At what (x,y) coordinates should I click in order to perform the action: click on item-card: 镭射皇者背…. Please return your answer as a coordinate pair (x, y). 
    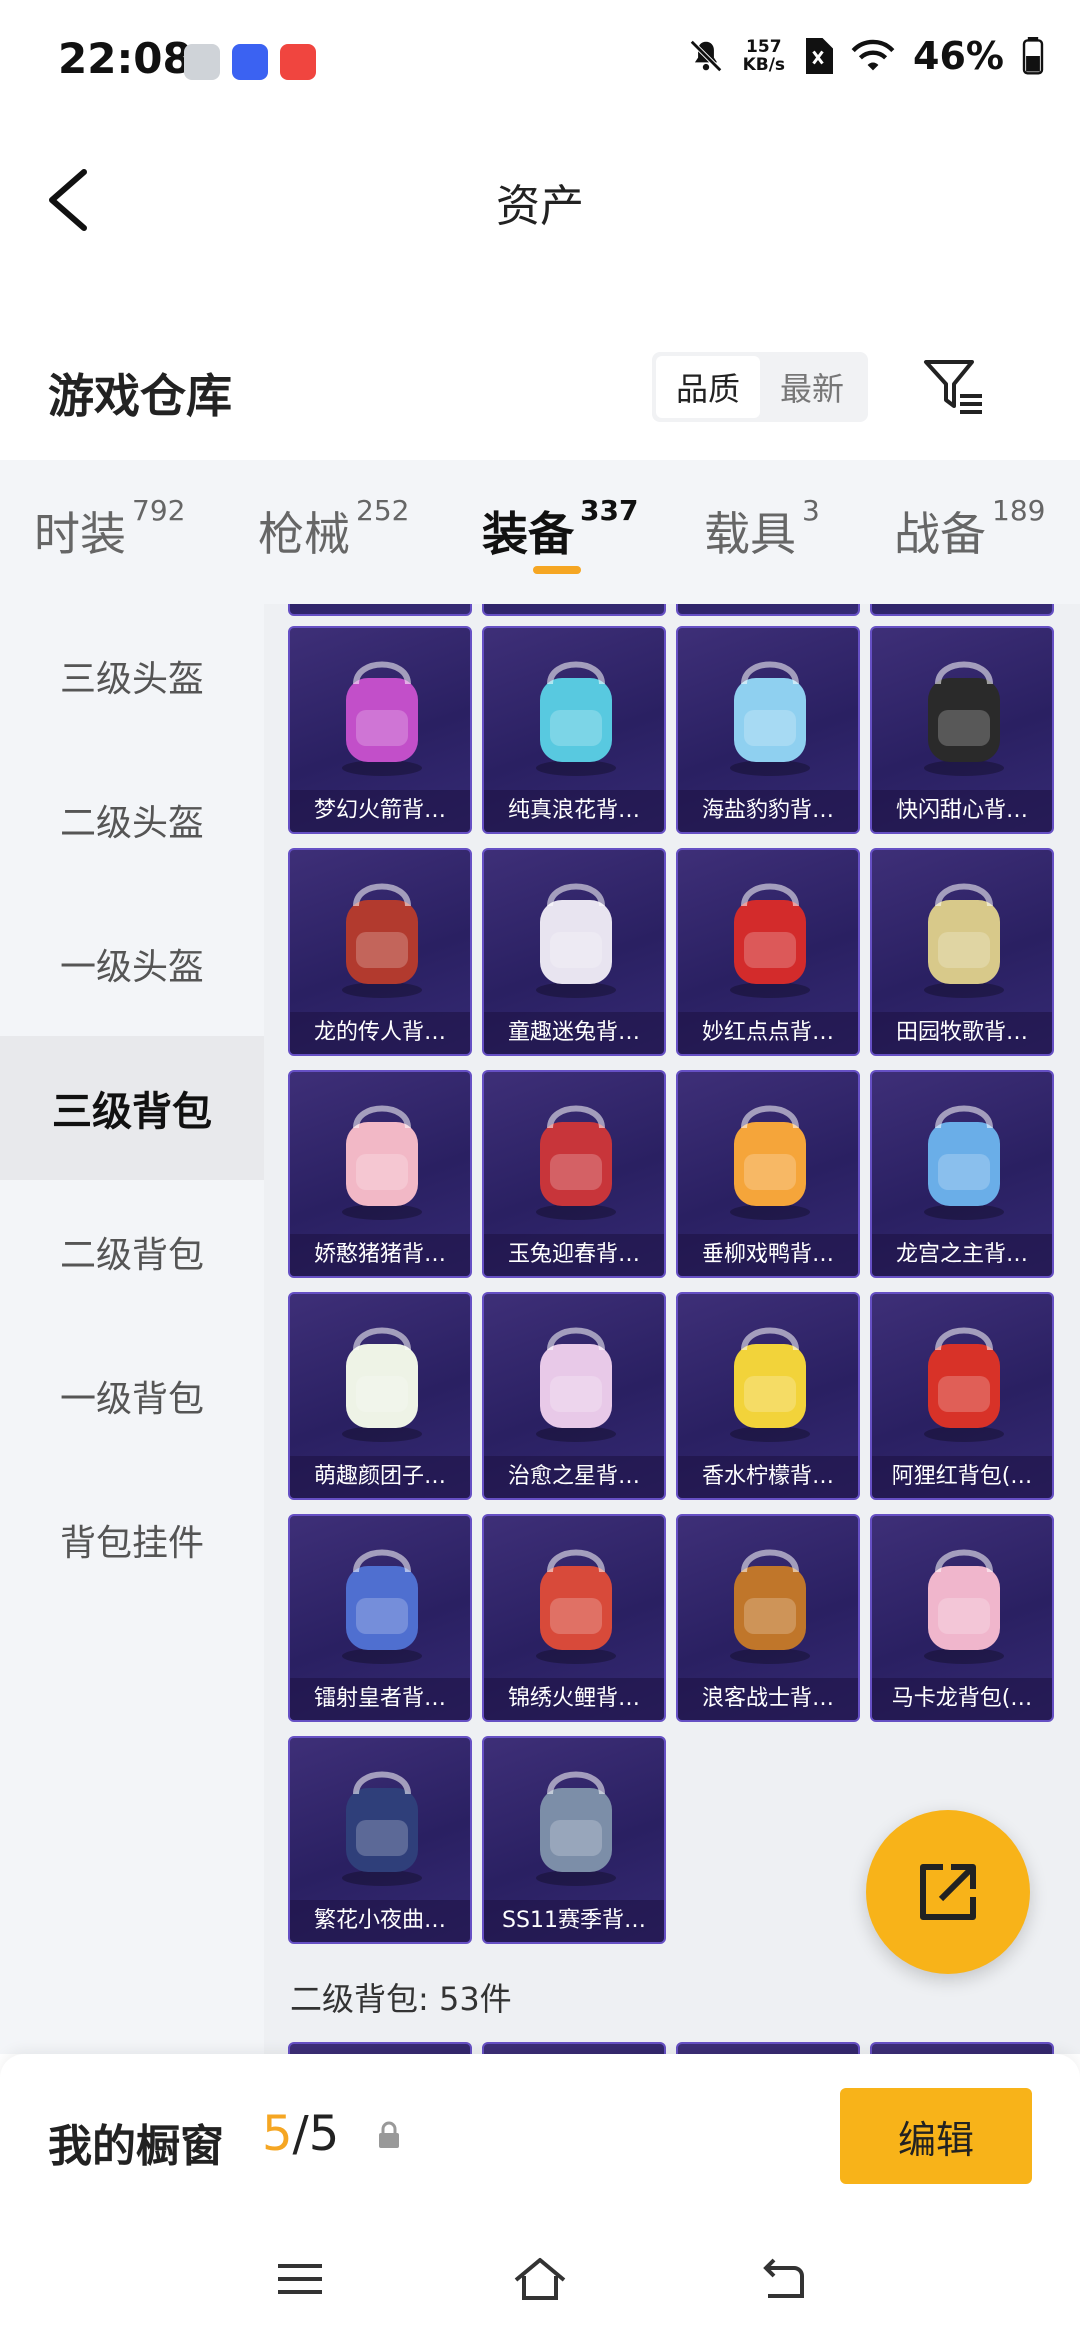
    Looking at the image, I should click on (380, 1618).